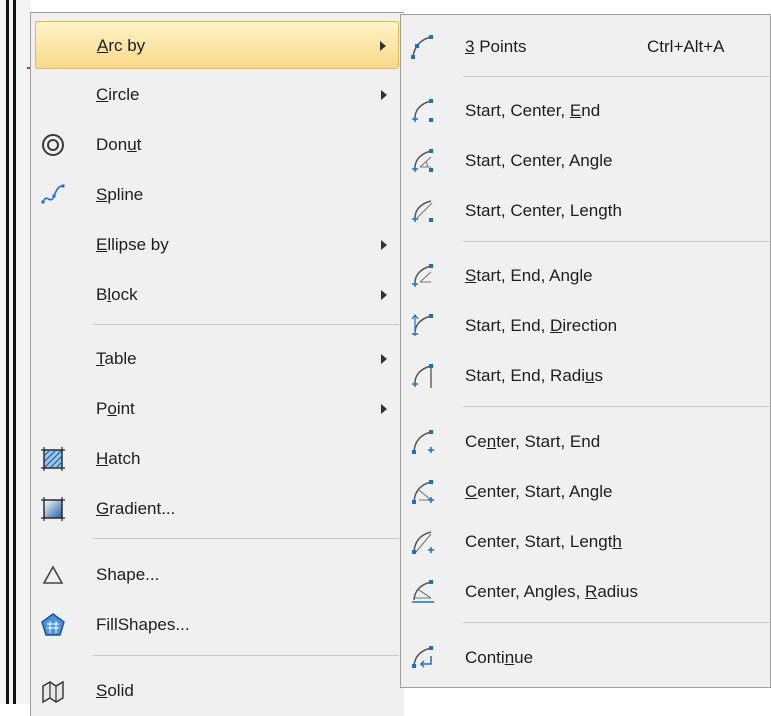 The image size is (771, 716). I want to click on submenu-item-center-start-angle: Center, Start, Angle, so click(585, 492).